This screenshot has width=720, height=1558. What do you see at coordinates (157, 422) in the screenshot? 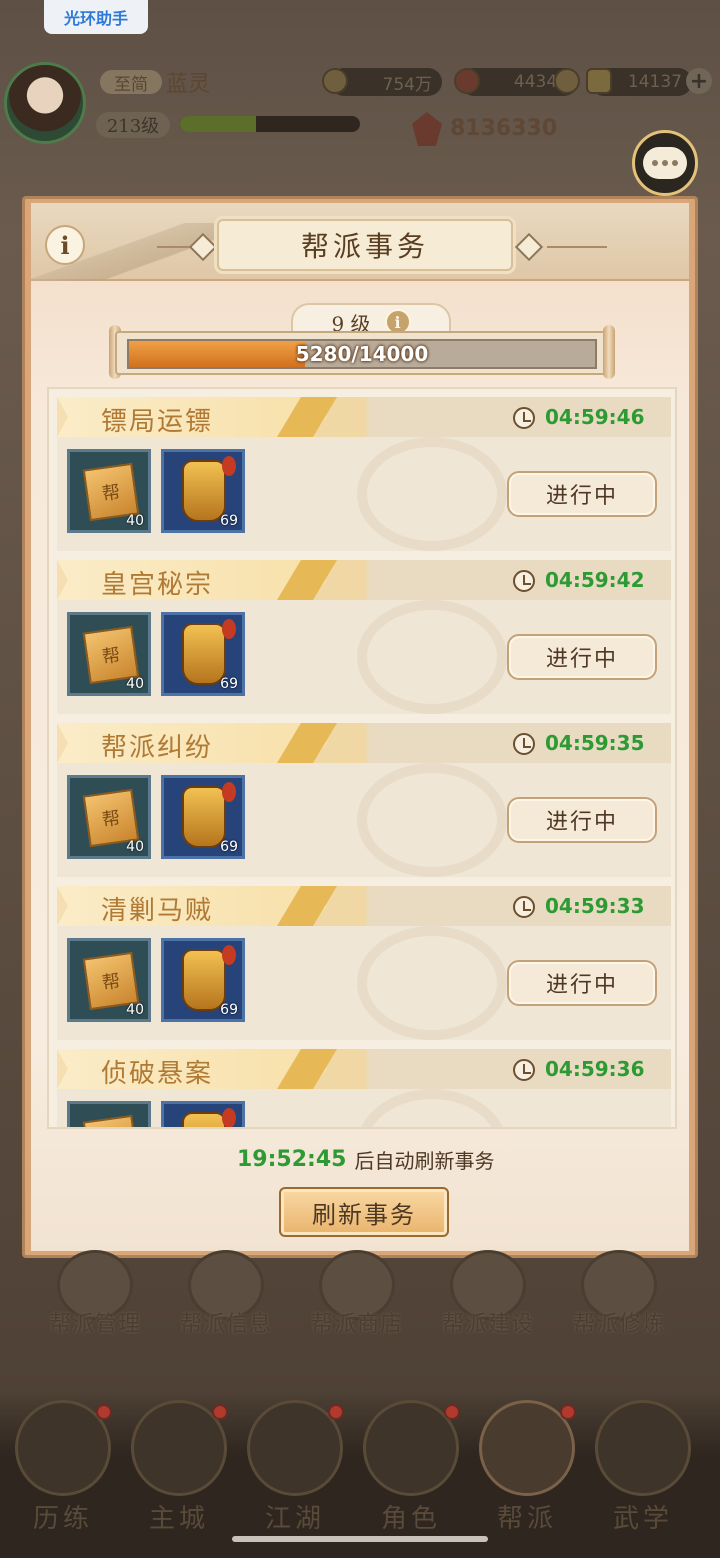
I see `task-name: 镖局运镖` at bounding box center [157, 422].